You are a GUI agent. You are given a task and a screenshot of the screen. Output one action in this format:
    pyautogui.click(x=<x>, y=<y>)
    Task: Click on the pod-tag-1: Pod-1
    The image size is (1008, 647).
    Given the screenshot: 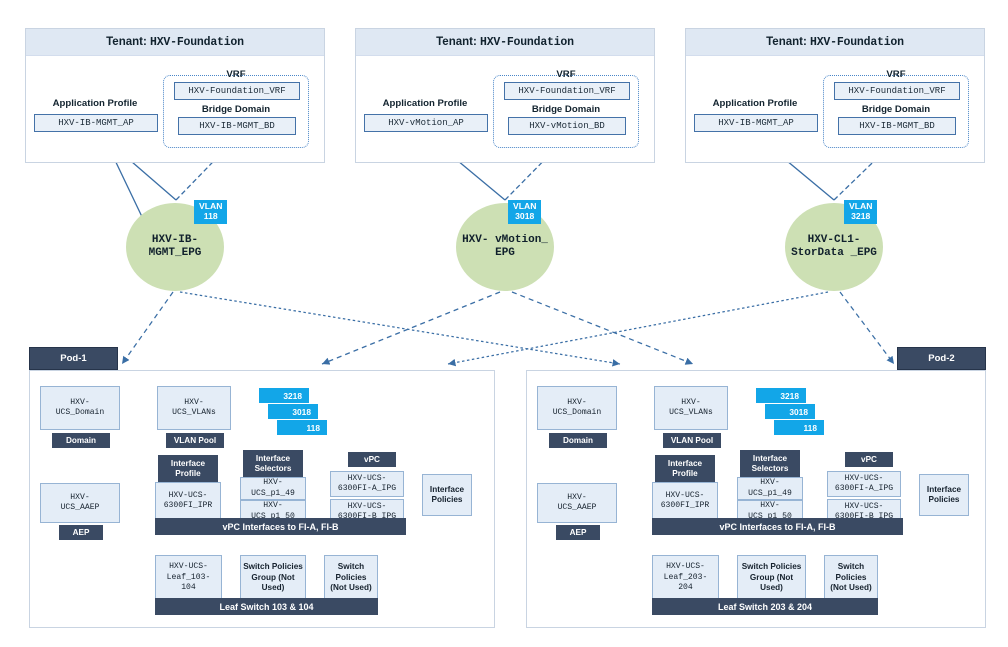 What is the action you would take?
    pyautogui.click(x=73, y=358)
    